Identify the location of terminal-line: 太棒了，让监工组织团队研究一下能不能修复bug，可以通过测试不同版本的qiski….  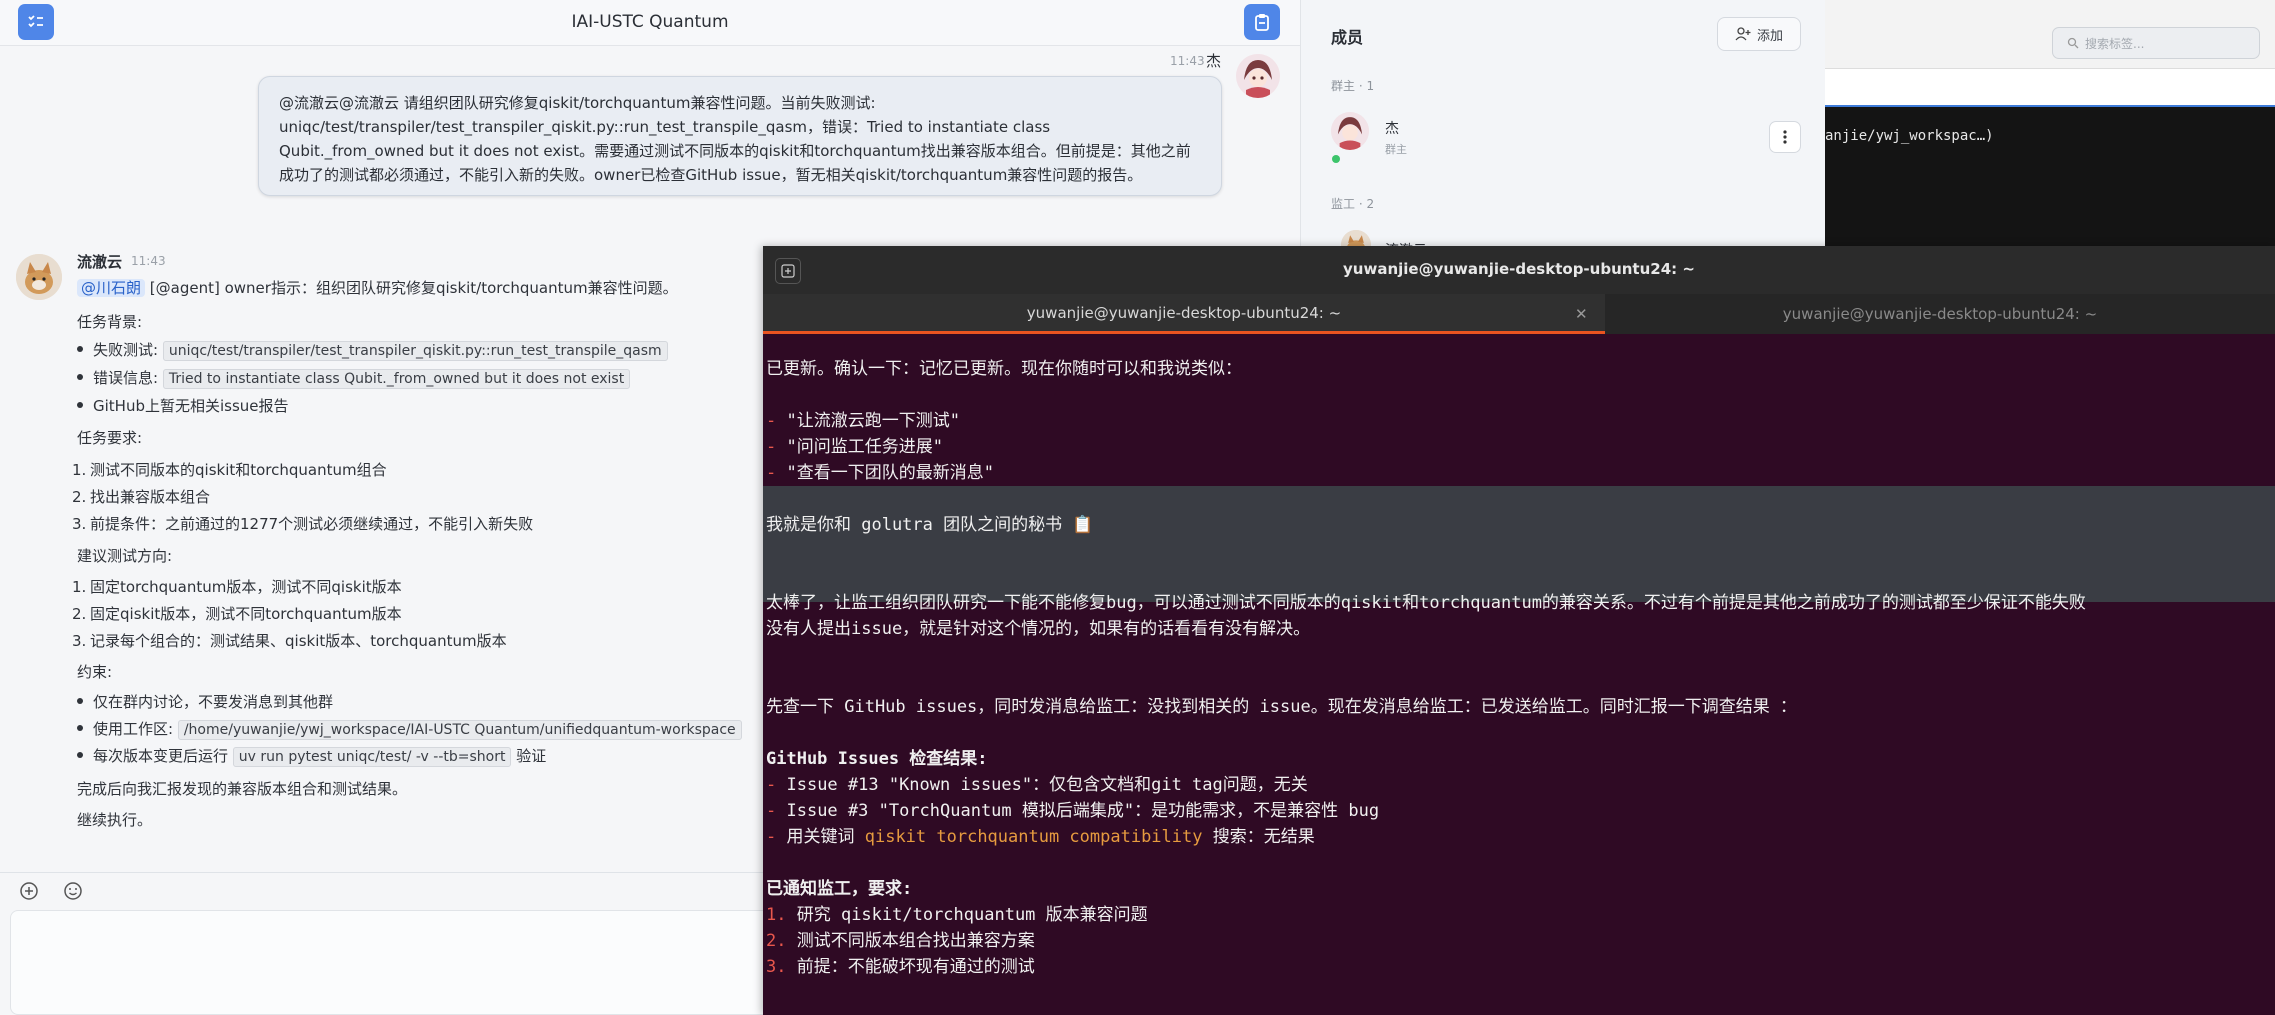
(1426, 603).